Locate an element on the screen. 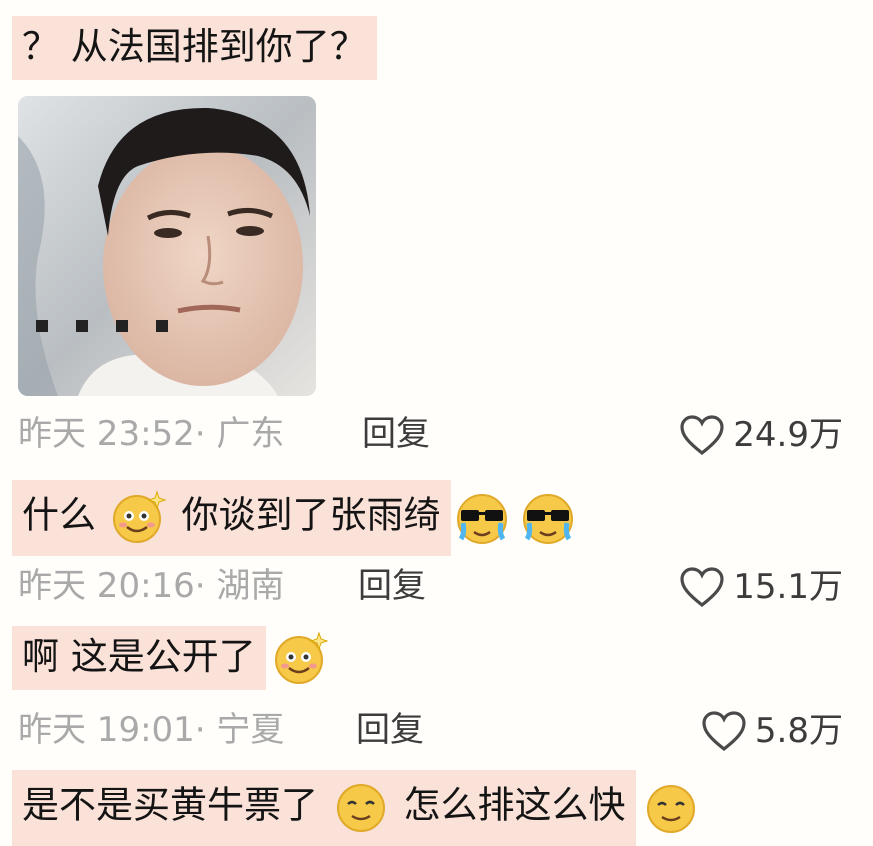 Image resolution: width=873 pixels, height=846 pixels. comment-1-location: 广东 is located at coordinates (250, 434).